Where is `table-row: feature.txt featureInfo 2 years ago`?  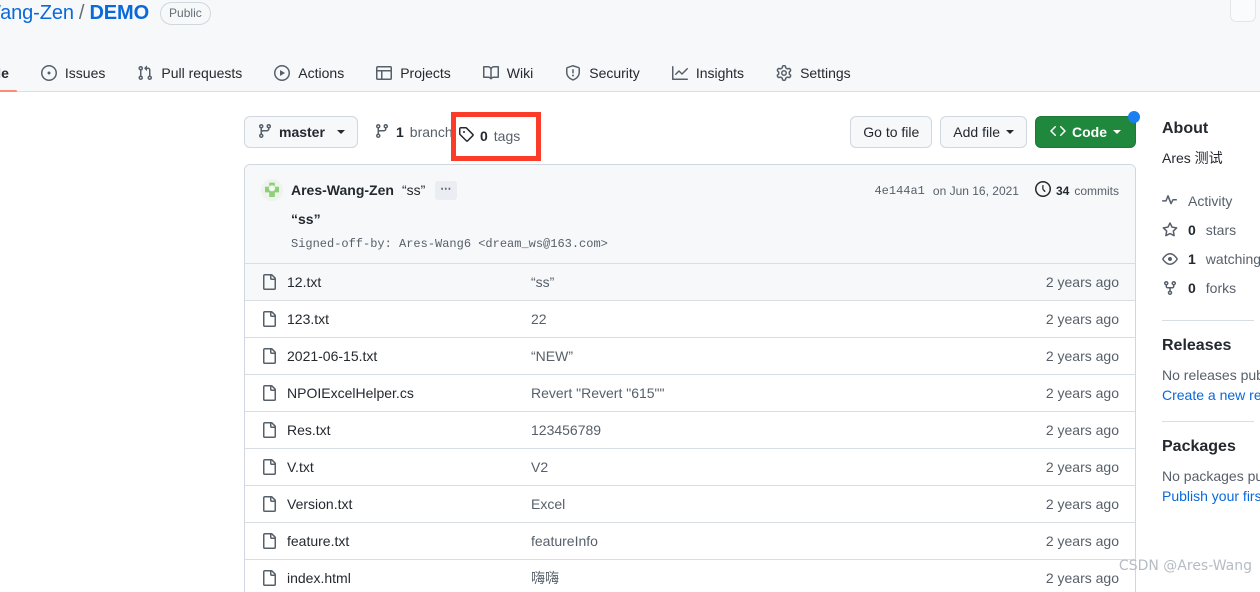 table-row: feature.txt featureInfo 2 years ago is located at coordinates (690, 540).